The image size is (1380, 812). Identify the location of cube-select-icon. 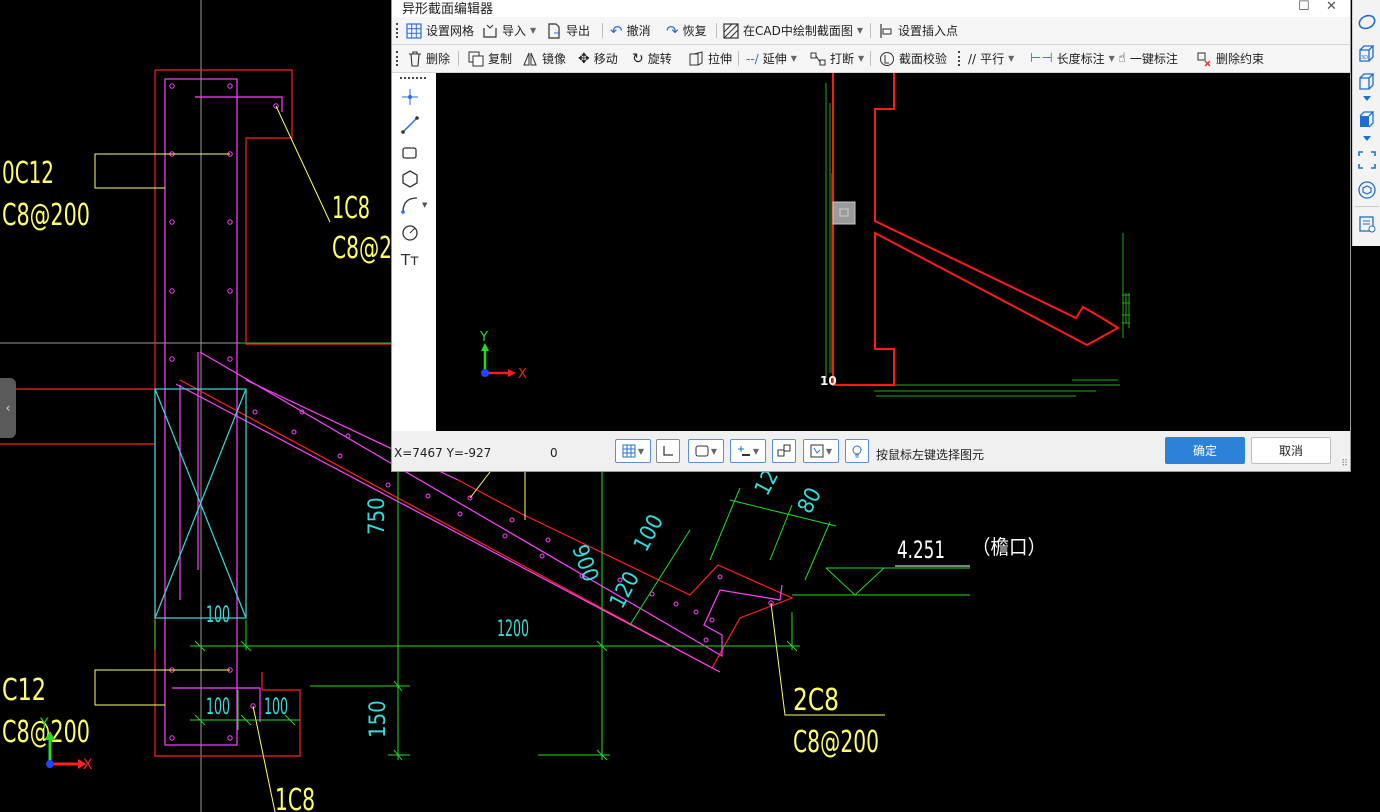
(1367, 190).